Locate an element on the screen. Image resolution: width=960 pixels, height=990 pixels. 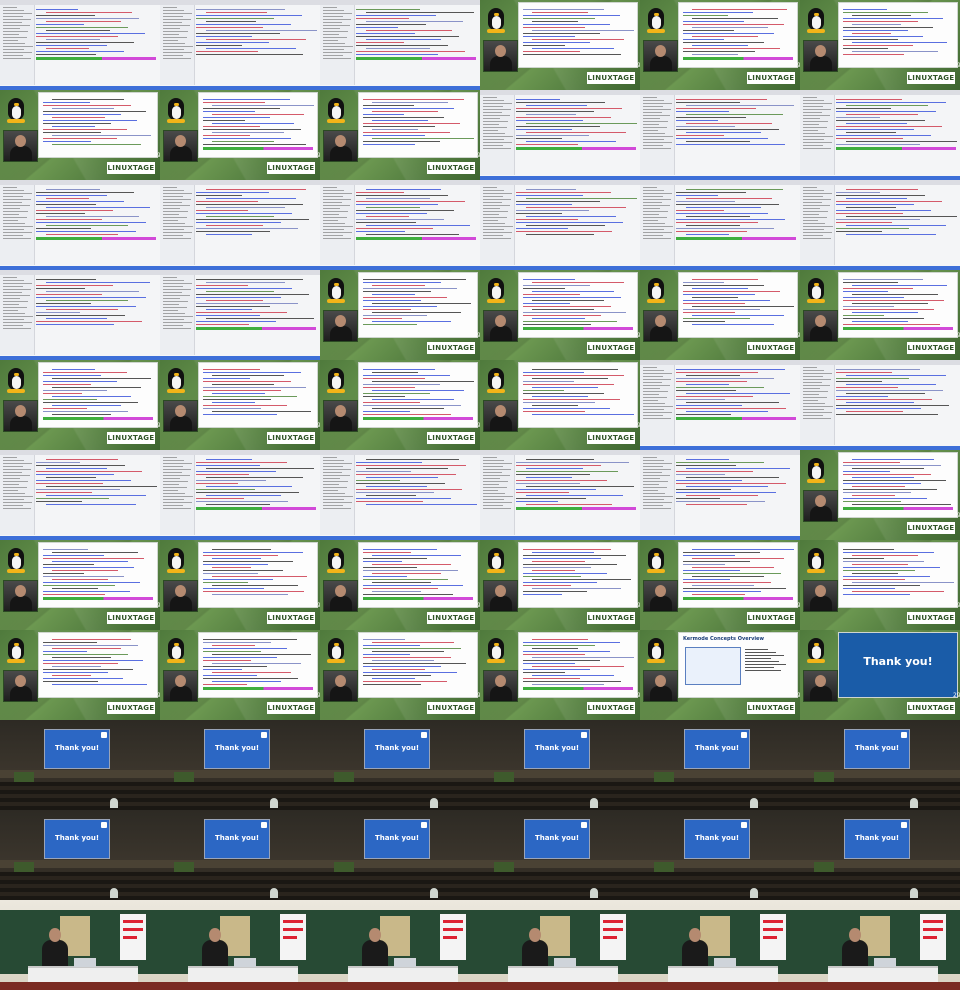
audience-member is located at coordinates (114, 893).